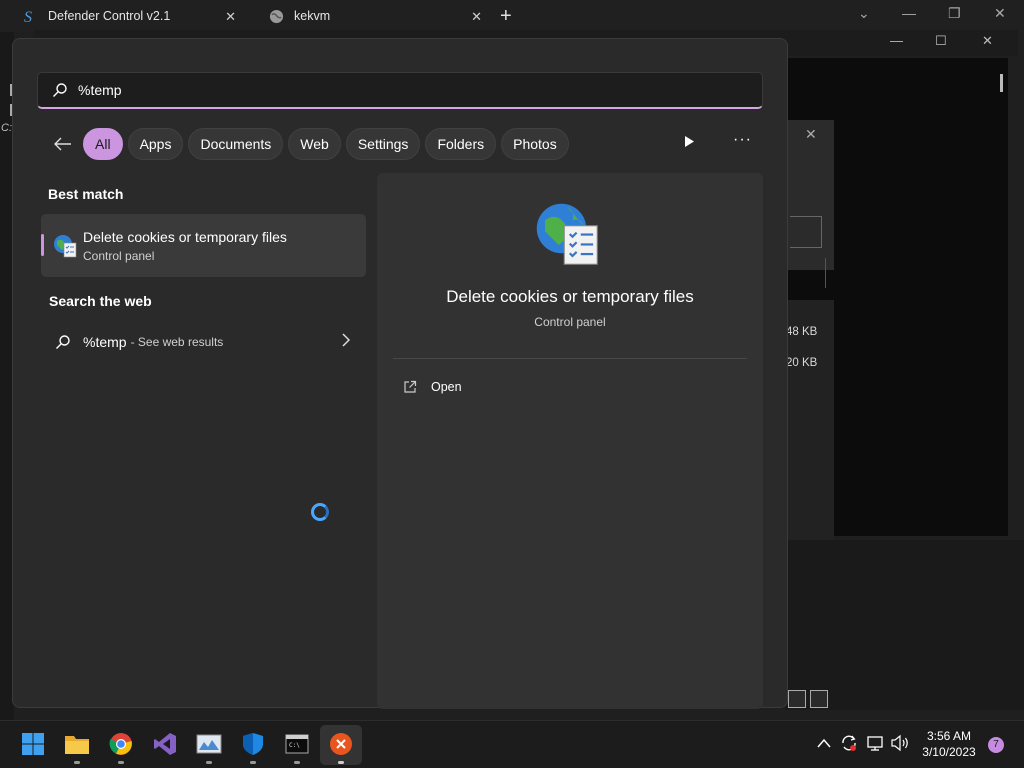 The width and height of the screenshot is (1024, 768). I want to click on filter-chip-apps: Apps, so click(155, 144).